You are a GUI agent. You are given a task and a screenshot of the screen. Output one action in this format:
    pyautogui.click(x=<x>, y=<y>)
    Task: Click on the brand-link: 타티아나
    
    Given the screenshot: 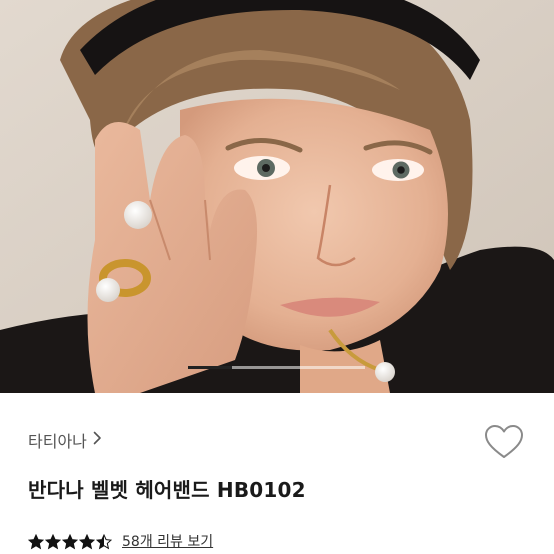 What is the action you would take?
    pyautogui.click(x=65, y=440)
    